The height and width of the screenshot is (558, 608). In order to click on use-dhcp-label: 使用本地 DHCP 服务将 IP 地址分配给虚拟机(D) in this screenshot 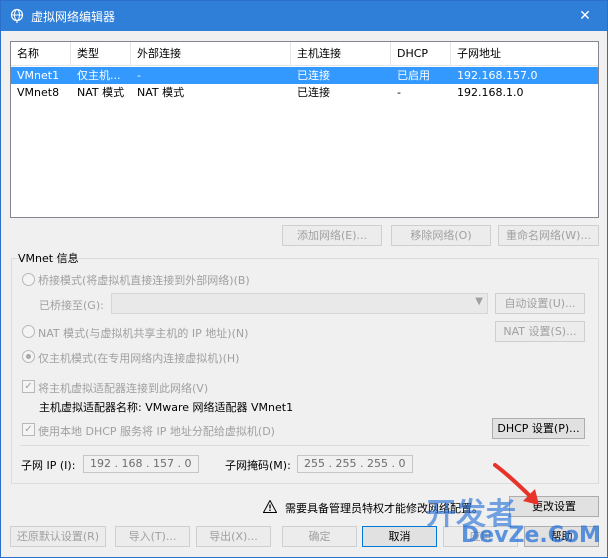, I will do `click(156, 431)`.